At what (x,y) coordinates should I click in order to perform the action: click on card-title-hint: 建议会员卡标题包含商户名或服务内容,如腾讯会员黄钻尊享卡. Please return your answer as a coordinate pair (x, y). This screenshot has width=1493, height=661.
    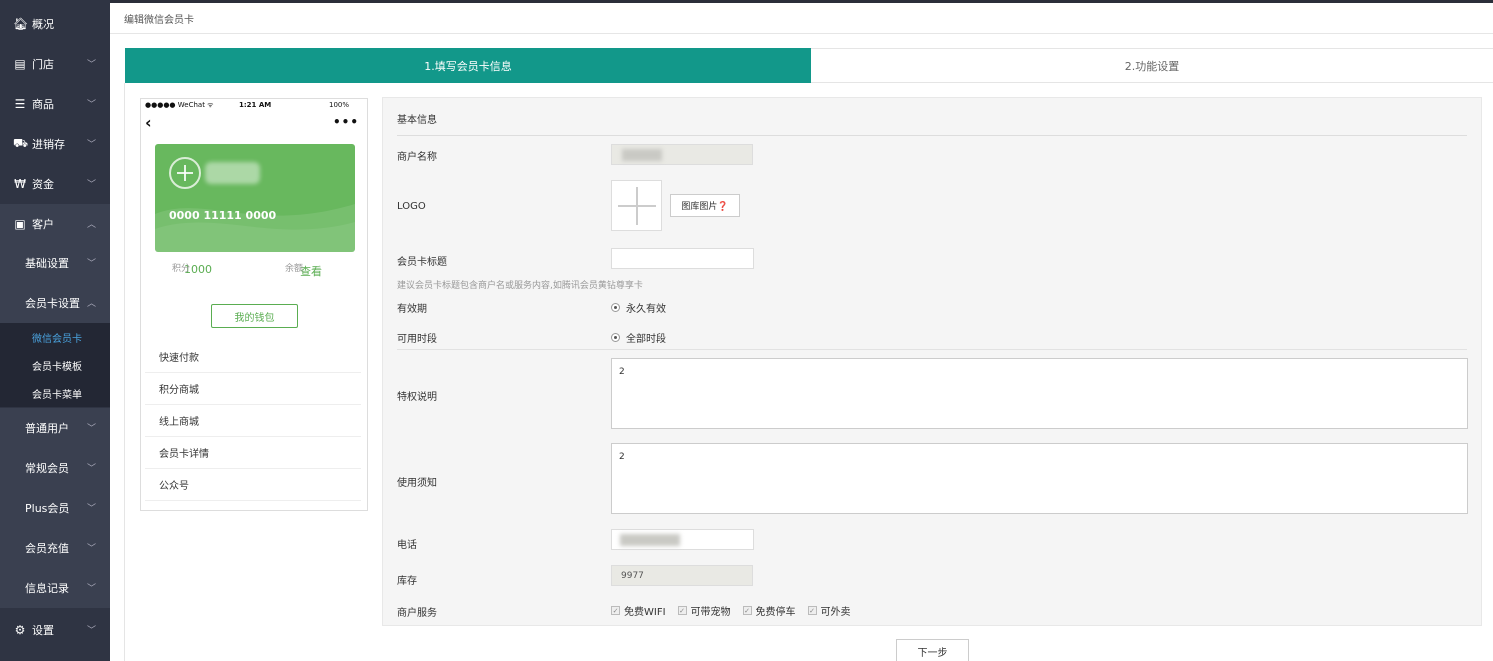
    Looking at the image, I should click on (520, 286).